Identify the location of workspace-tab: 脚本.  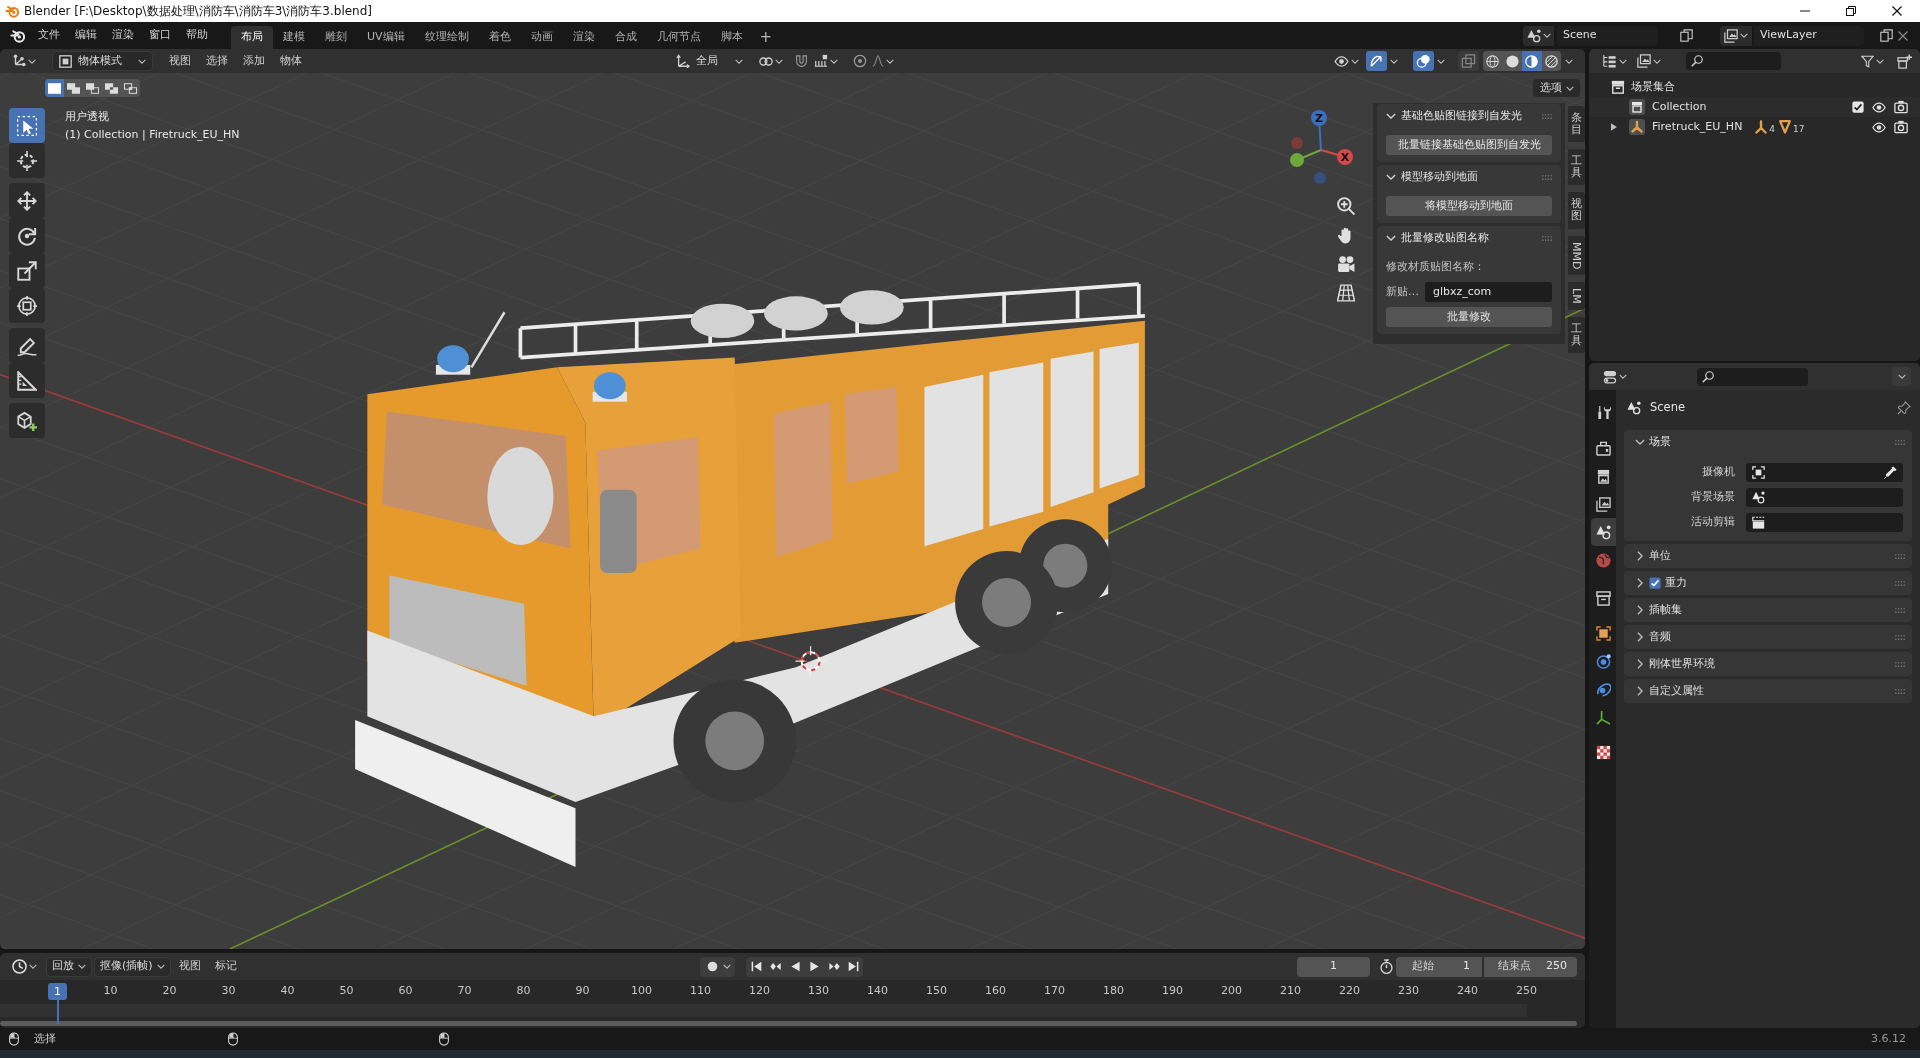
(731, 37).